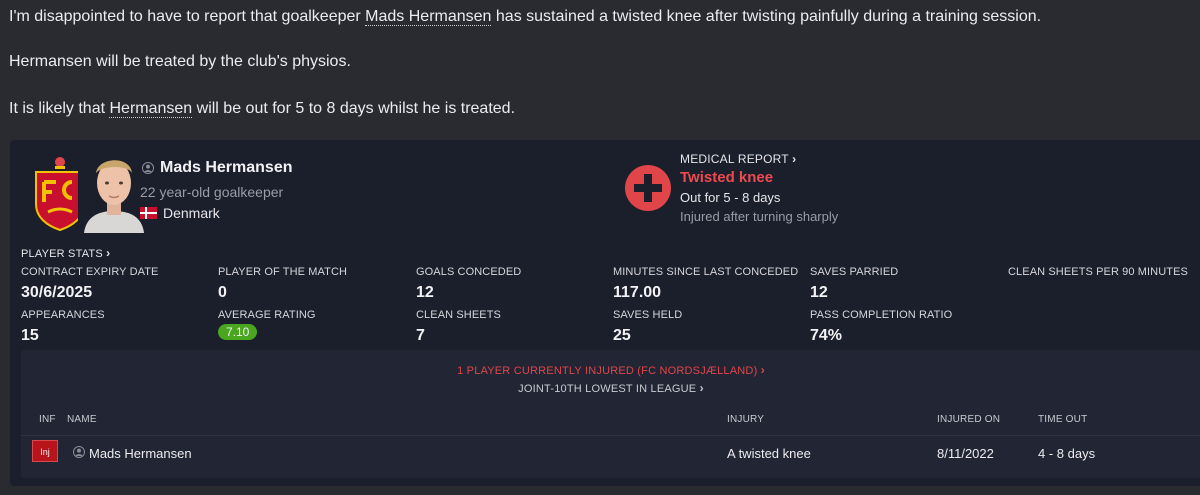  I want to click on row-injury: A twisted knee, so click(769, 453).